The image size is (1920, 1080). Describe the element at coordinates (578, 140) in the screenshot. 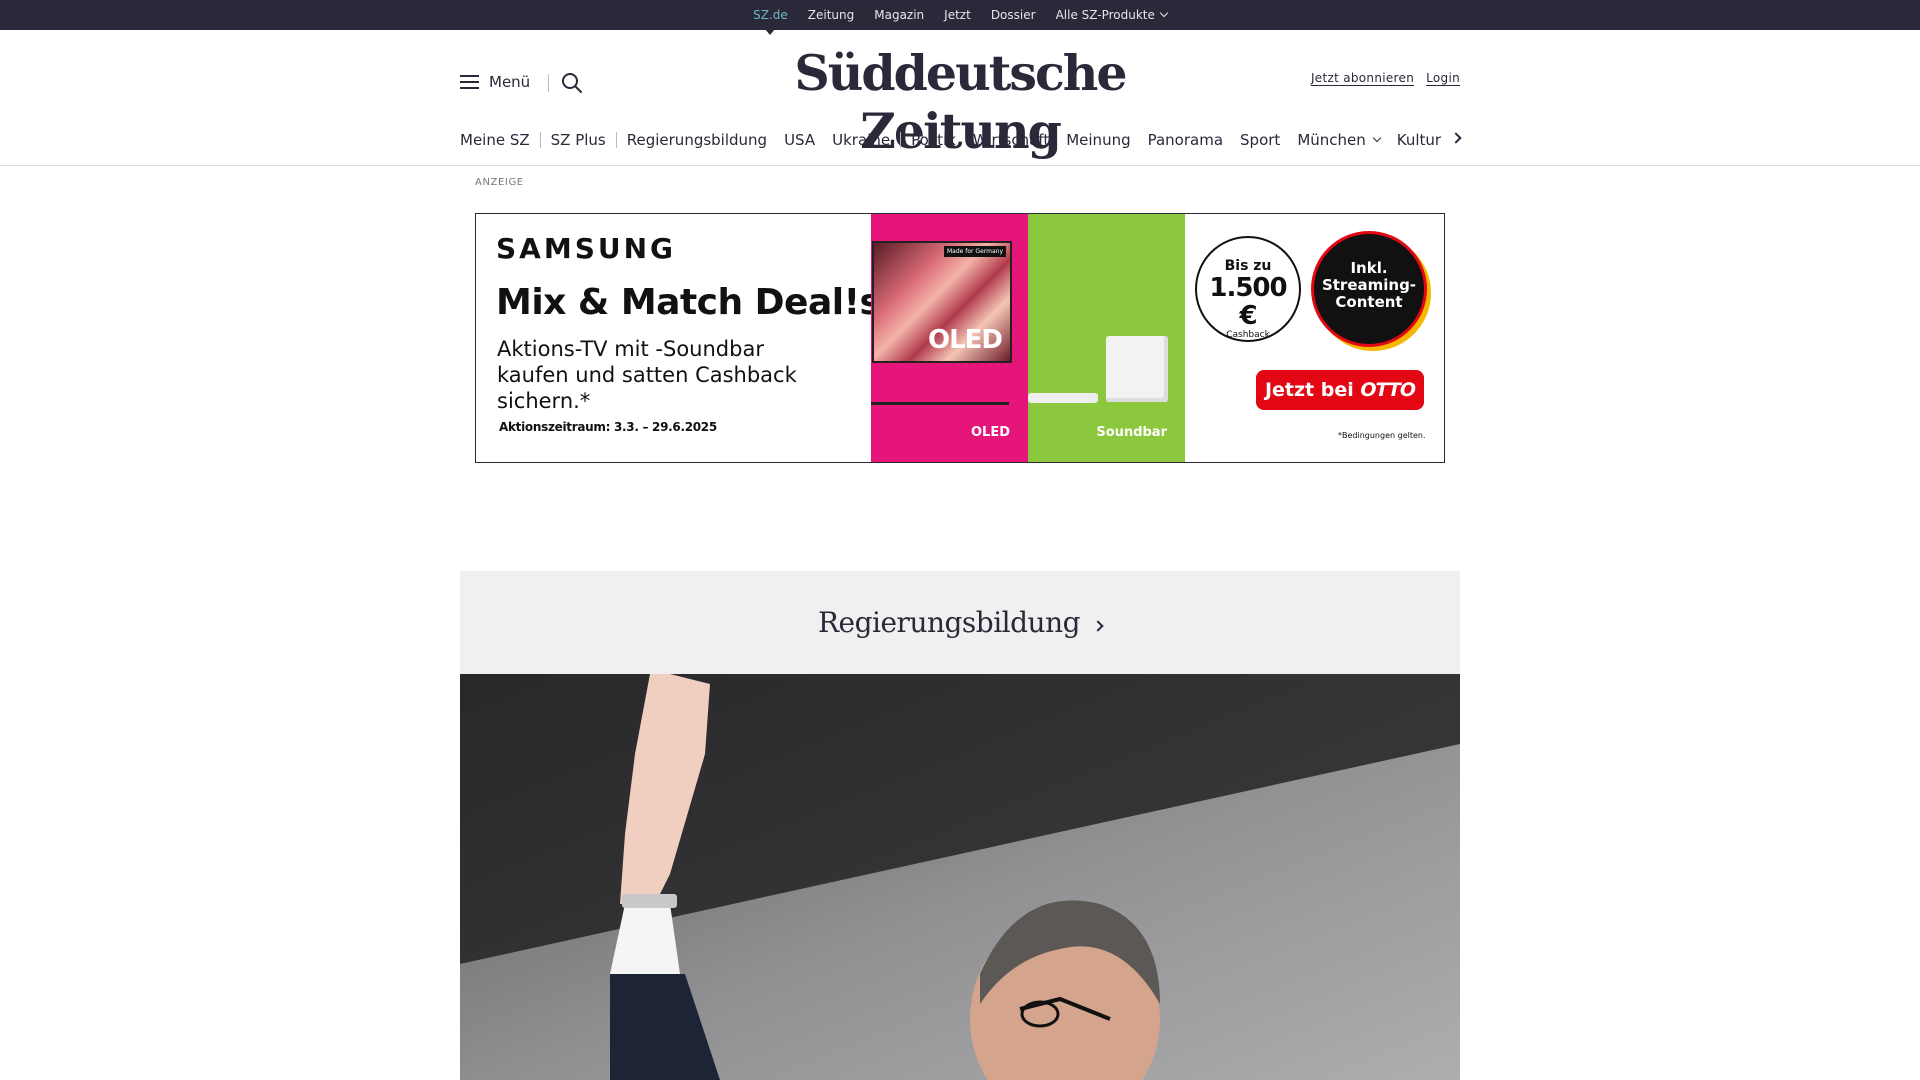

I see `nav-item-sz-plus: SZ Plus` at that location.